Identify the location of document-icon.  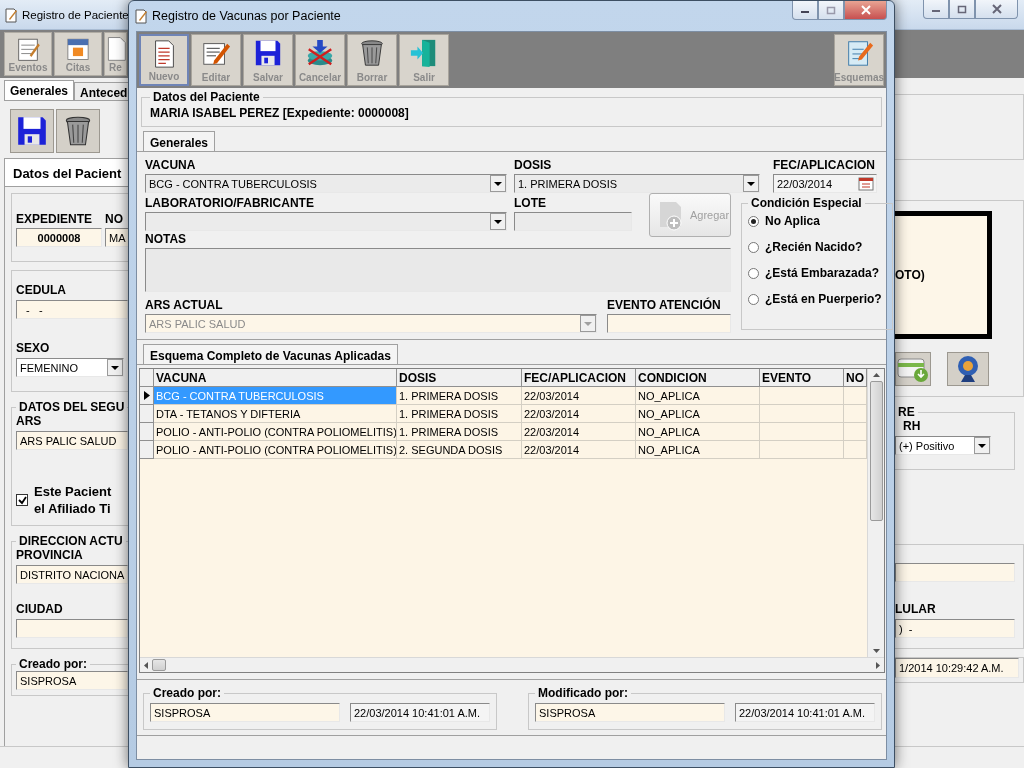
(115, 48).